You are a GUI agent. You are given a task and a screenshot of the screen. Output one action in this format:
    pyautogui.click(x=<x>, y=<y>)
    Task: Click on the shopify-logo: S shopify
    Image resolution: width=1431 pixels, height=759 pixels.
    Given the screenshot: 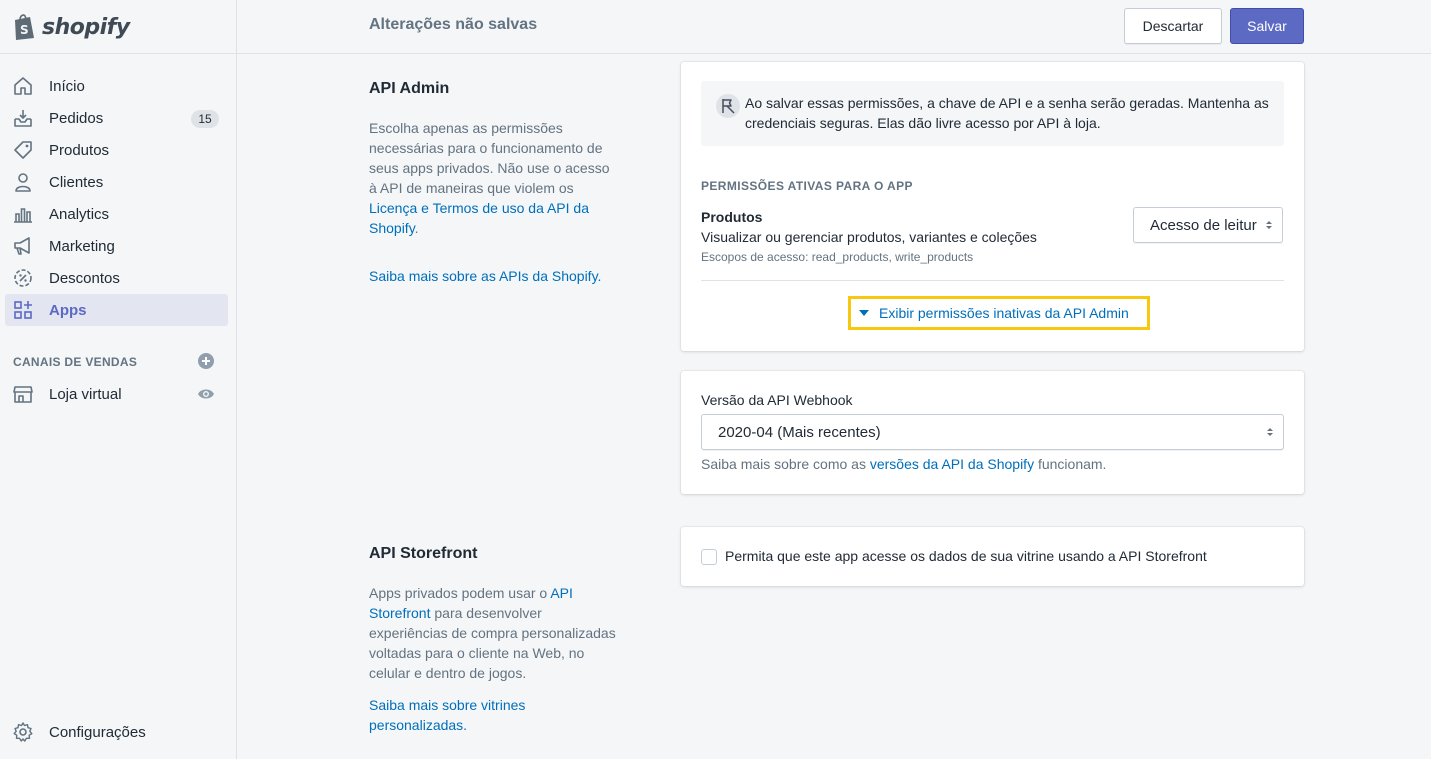 What is the action you would take?
    pyautogui.click(x=71, y=27)
    